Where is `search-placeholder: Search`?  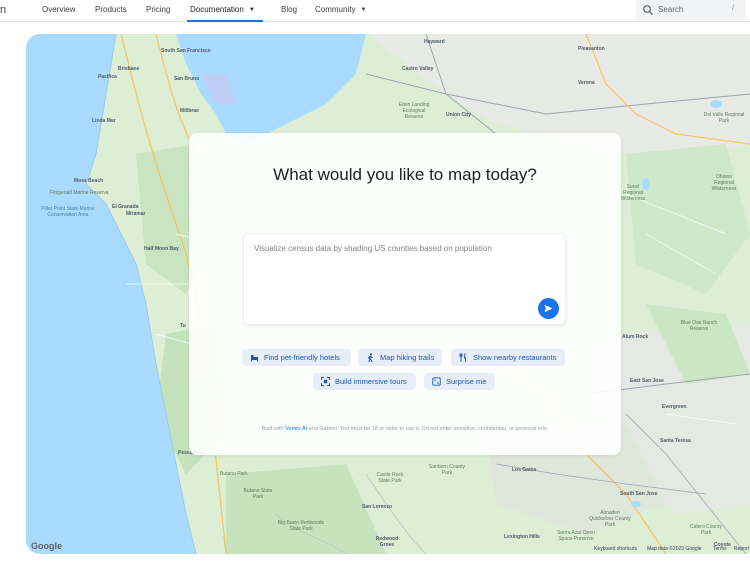
search-placeholder: Search is located at coordinates (671, 9).